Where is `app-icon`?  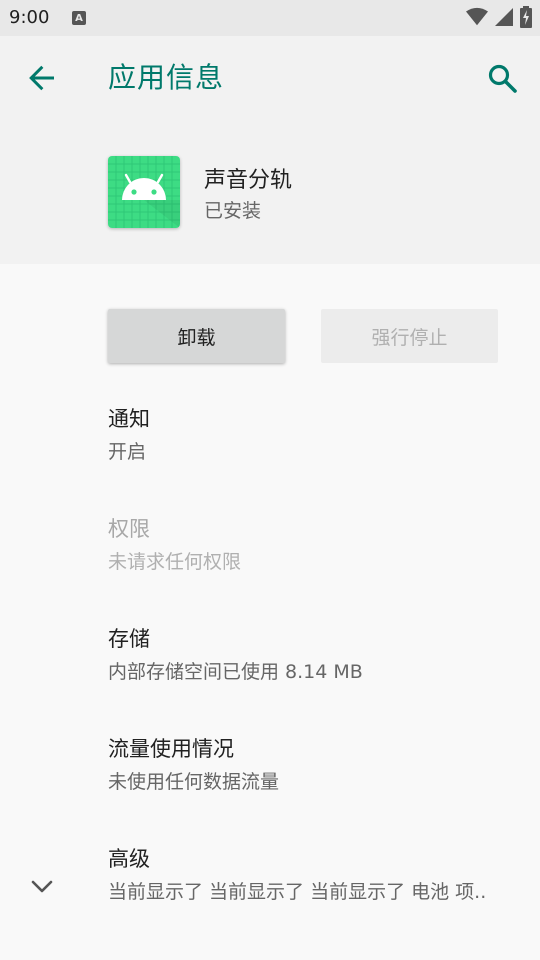
app-icon is located at coordinates (144, 192).